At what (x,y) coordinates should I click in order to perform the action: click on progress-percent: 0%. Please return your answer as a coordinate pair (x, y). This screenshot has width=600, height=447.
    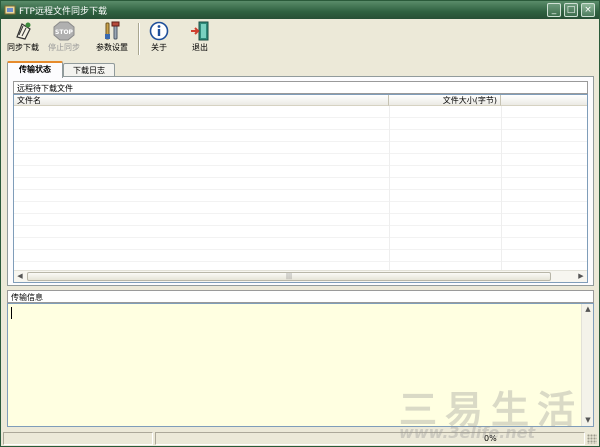
    Looking at the image, I should click on (490, 438).